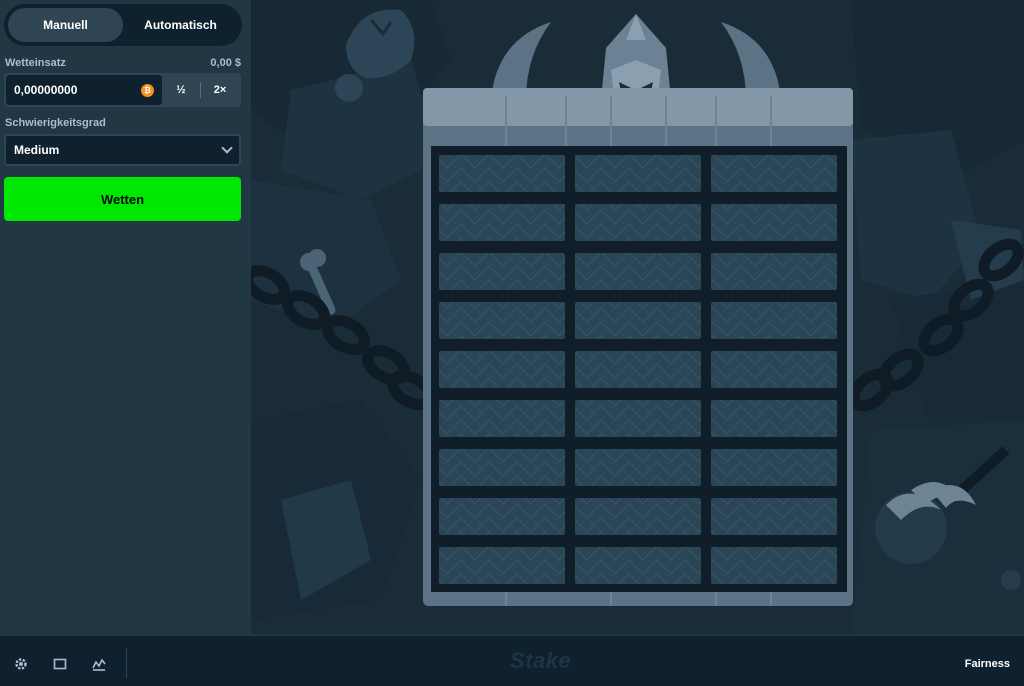  I want to click on auto-mode-tab: Automatisch, so click(180, 25).